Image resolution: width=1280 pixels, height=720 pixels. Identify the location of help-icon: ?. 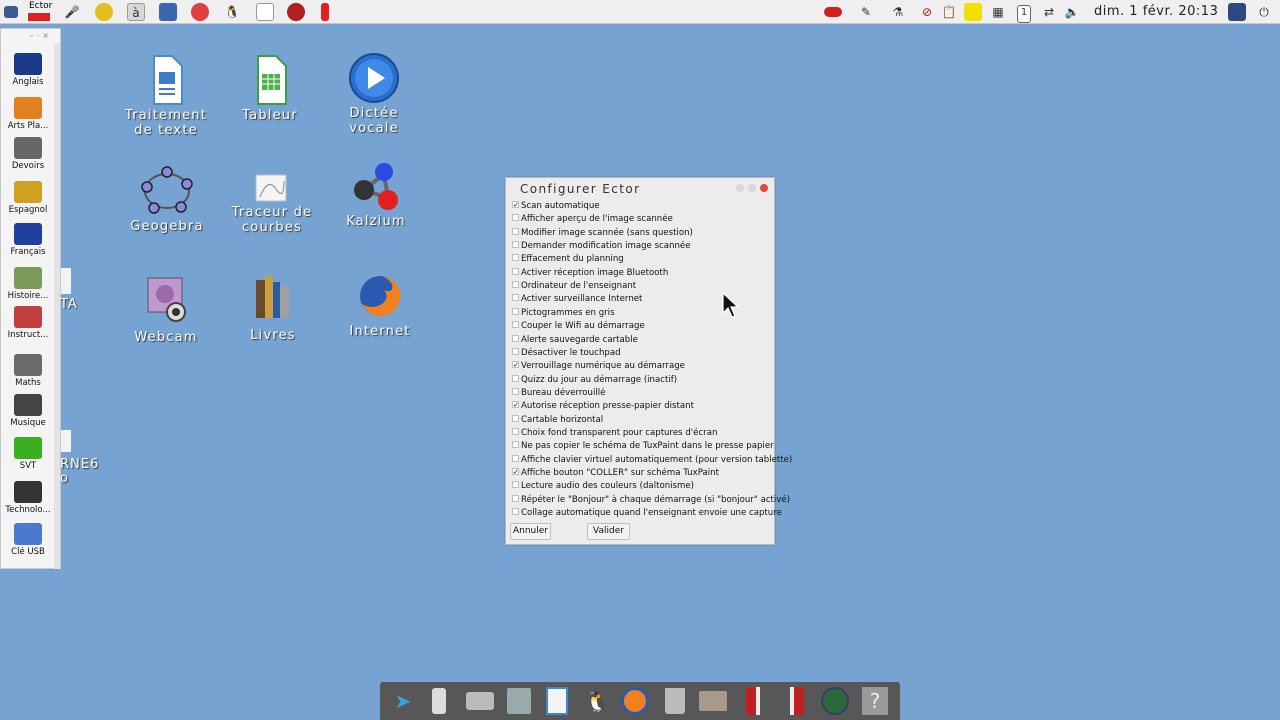
(875, 701).